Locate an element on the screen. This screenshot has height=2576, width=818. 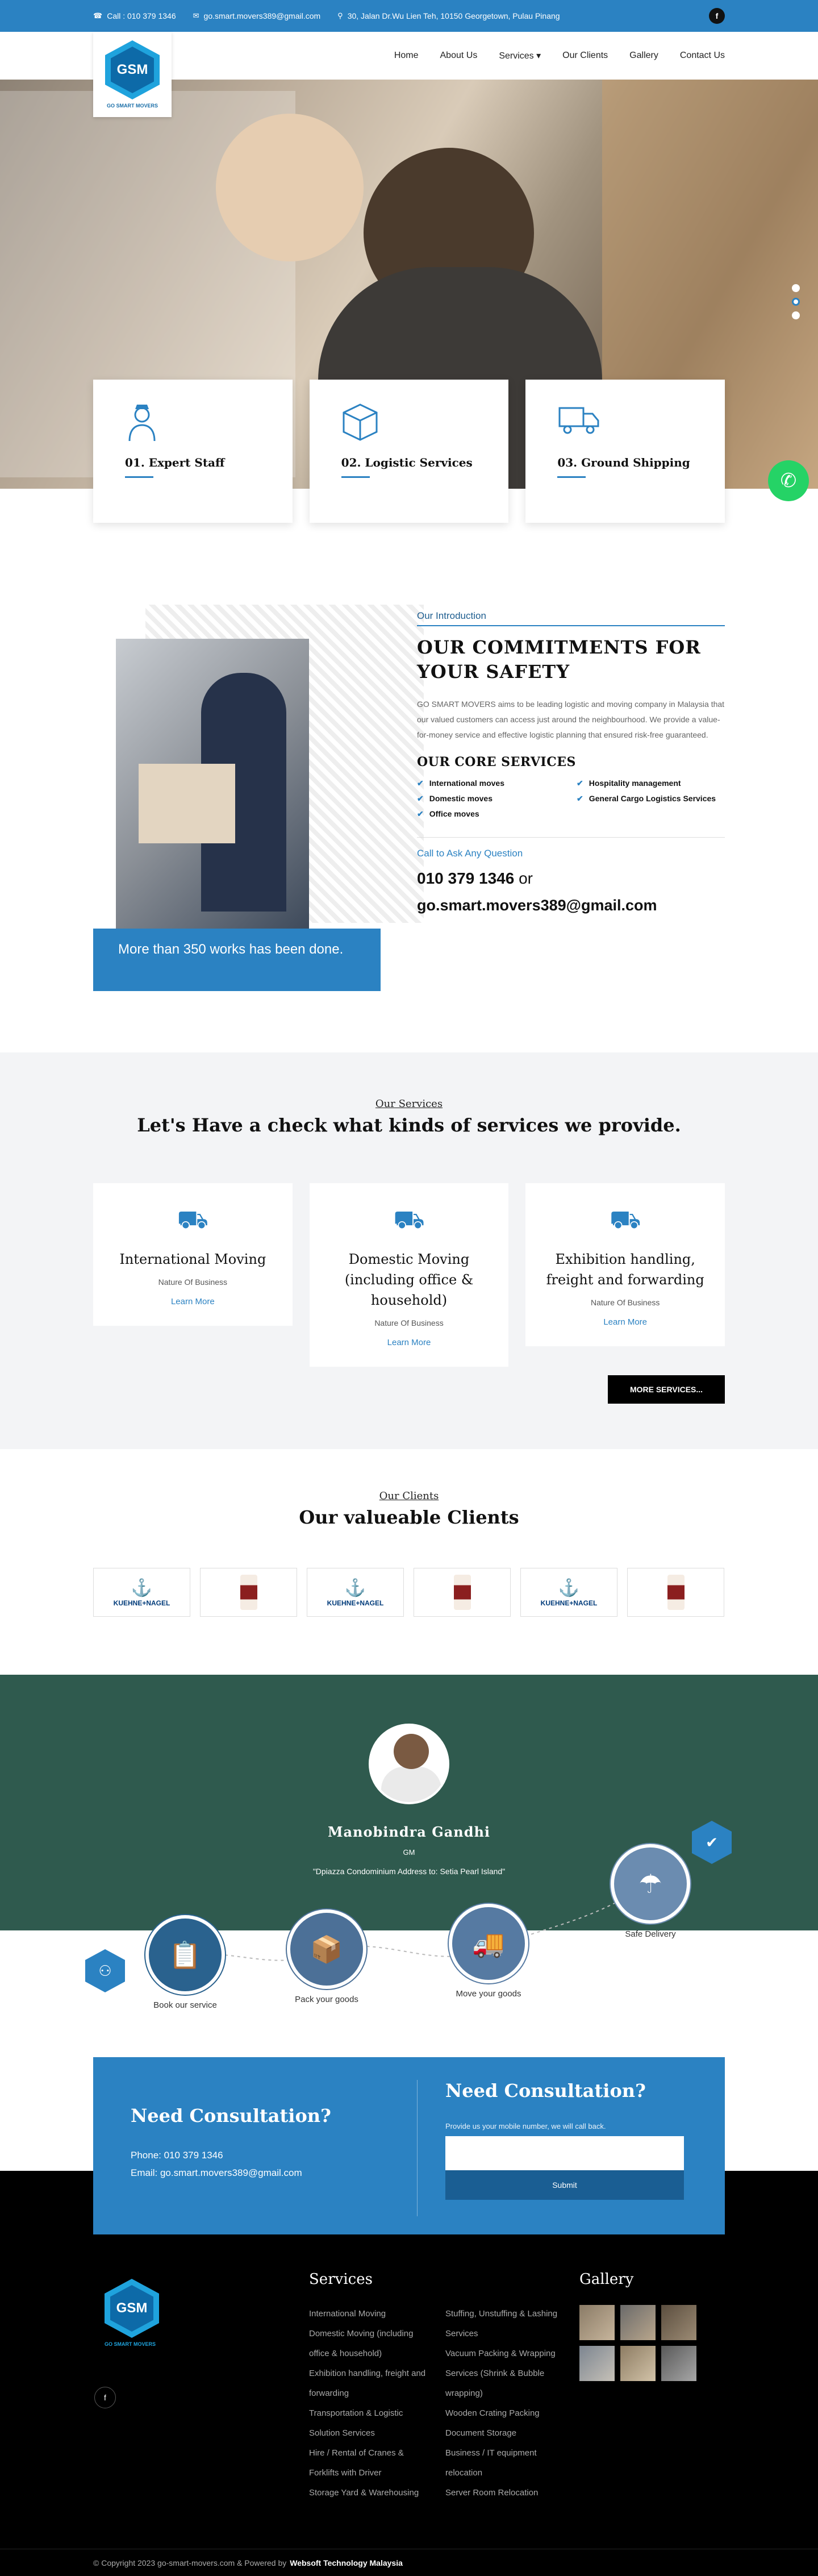
slider-dot-active is located at coordinates (796, 302).